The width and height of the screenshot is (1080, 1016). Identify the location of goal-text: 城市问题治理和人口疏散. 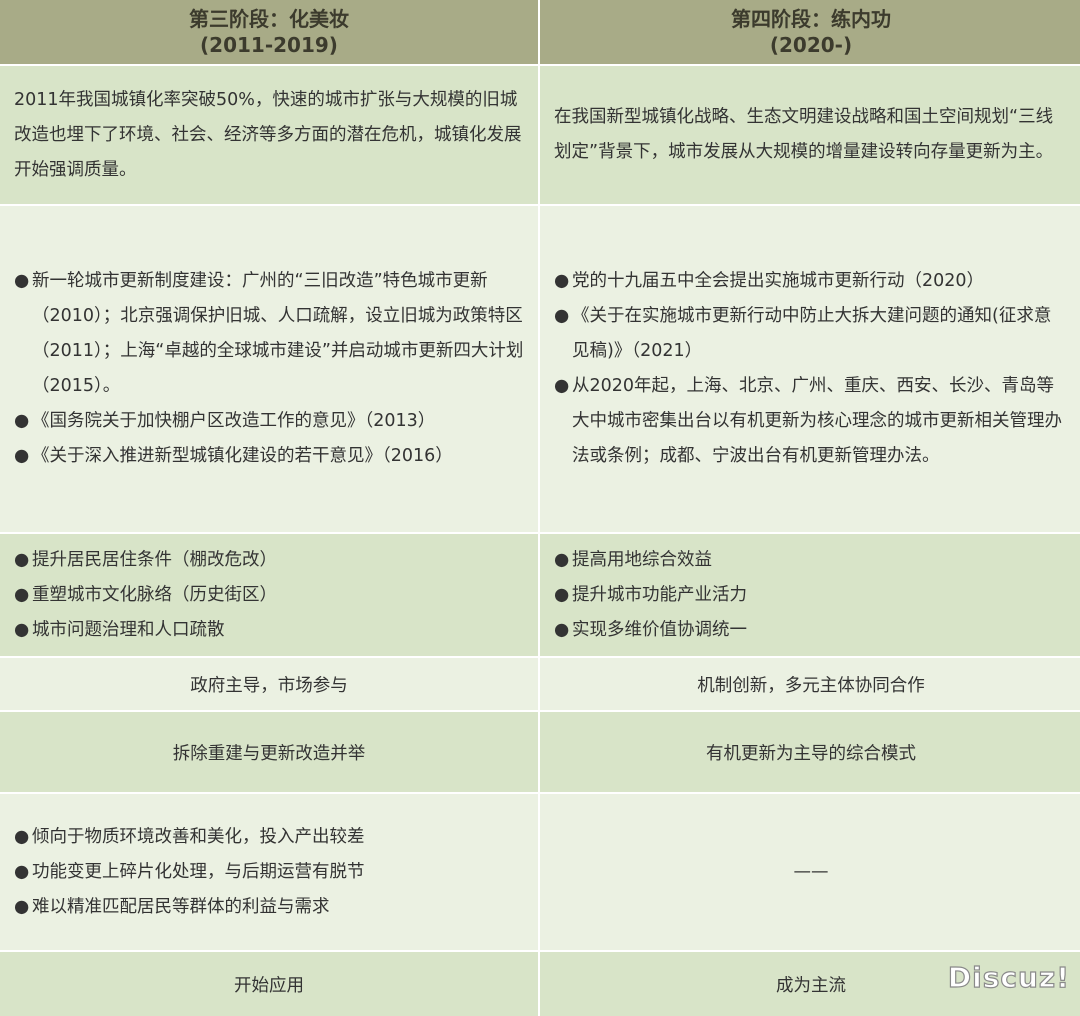
(128, 629).